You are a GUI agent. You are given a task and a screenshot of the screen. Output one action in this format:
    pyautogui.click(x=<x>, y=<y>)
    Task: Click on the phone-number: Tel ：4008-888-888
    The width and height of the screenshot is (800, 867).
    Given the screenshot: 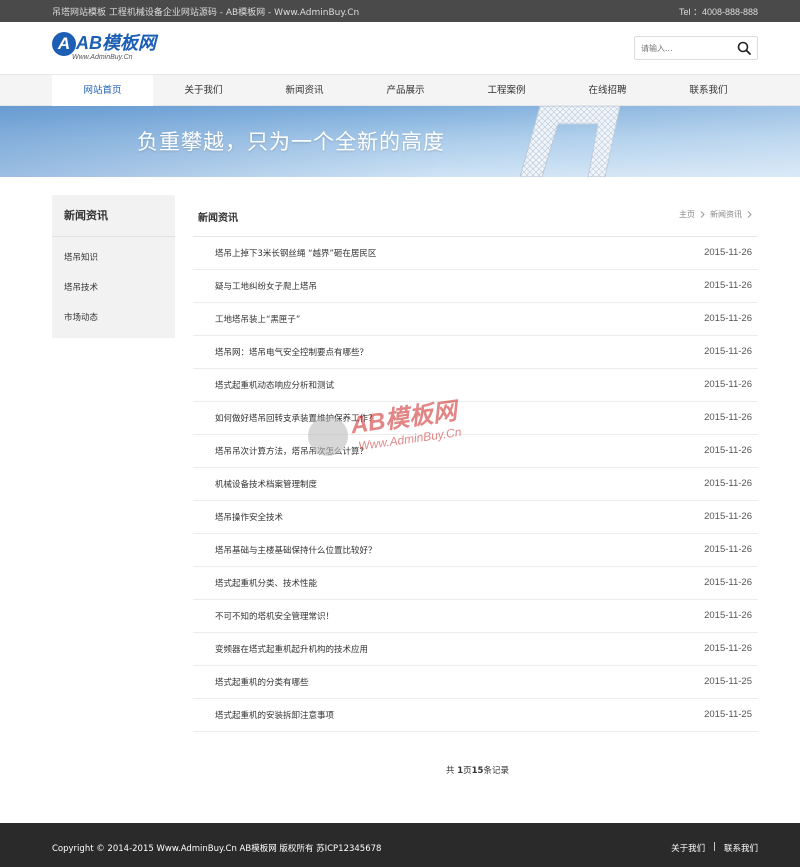 What is the action you would take?
    pyautogui.click(x=718, y=11)
    